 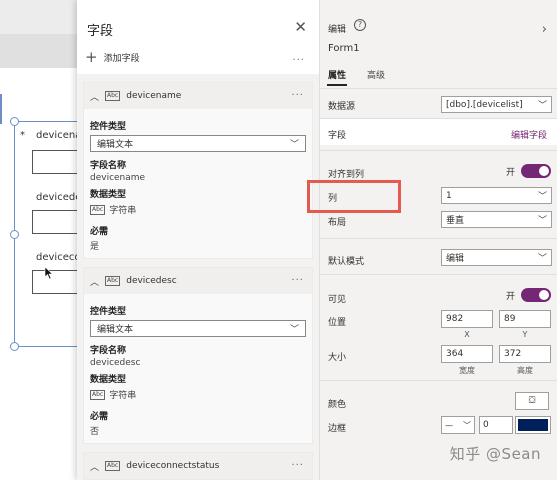 What do you see at coordinates (354, 196) in the screenshot?
I see `highlight-annotation` at bounding box center [354, 196].